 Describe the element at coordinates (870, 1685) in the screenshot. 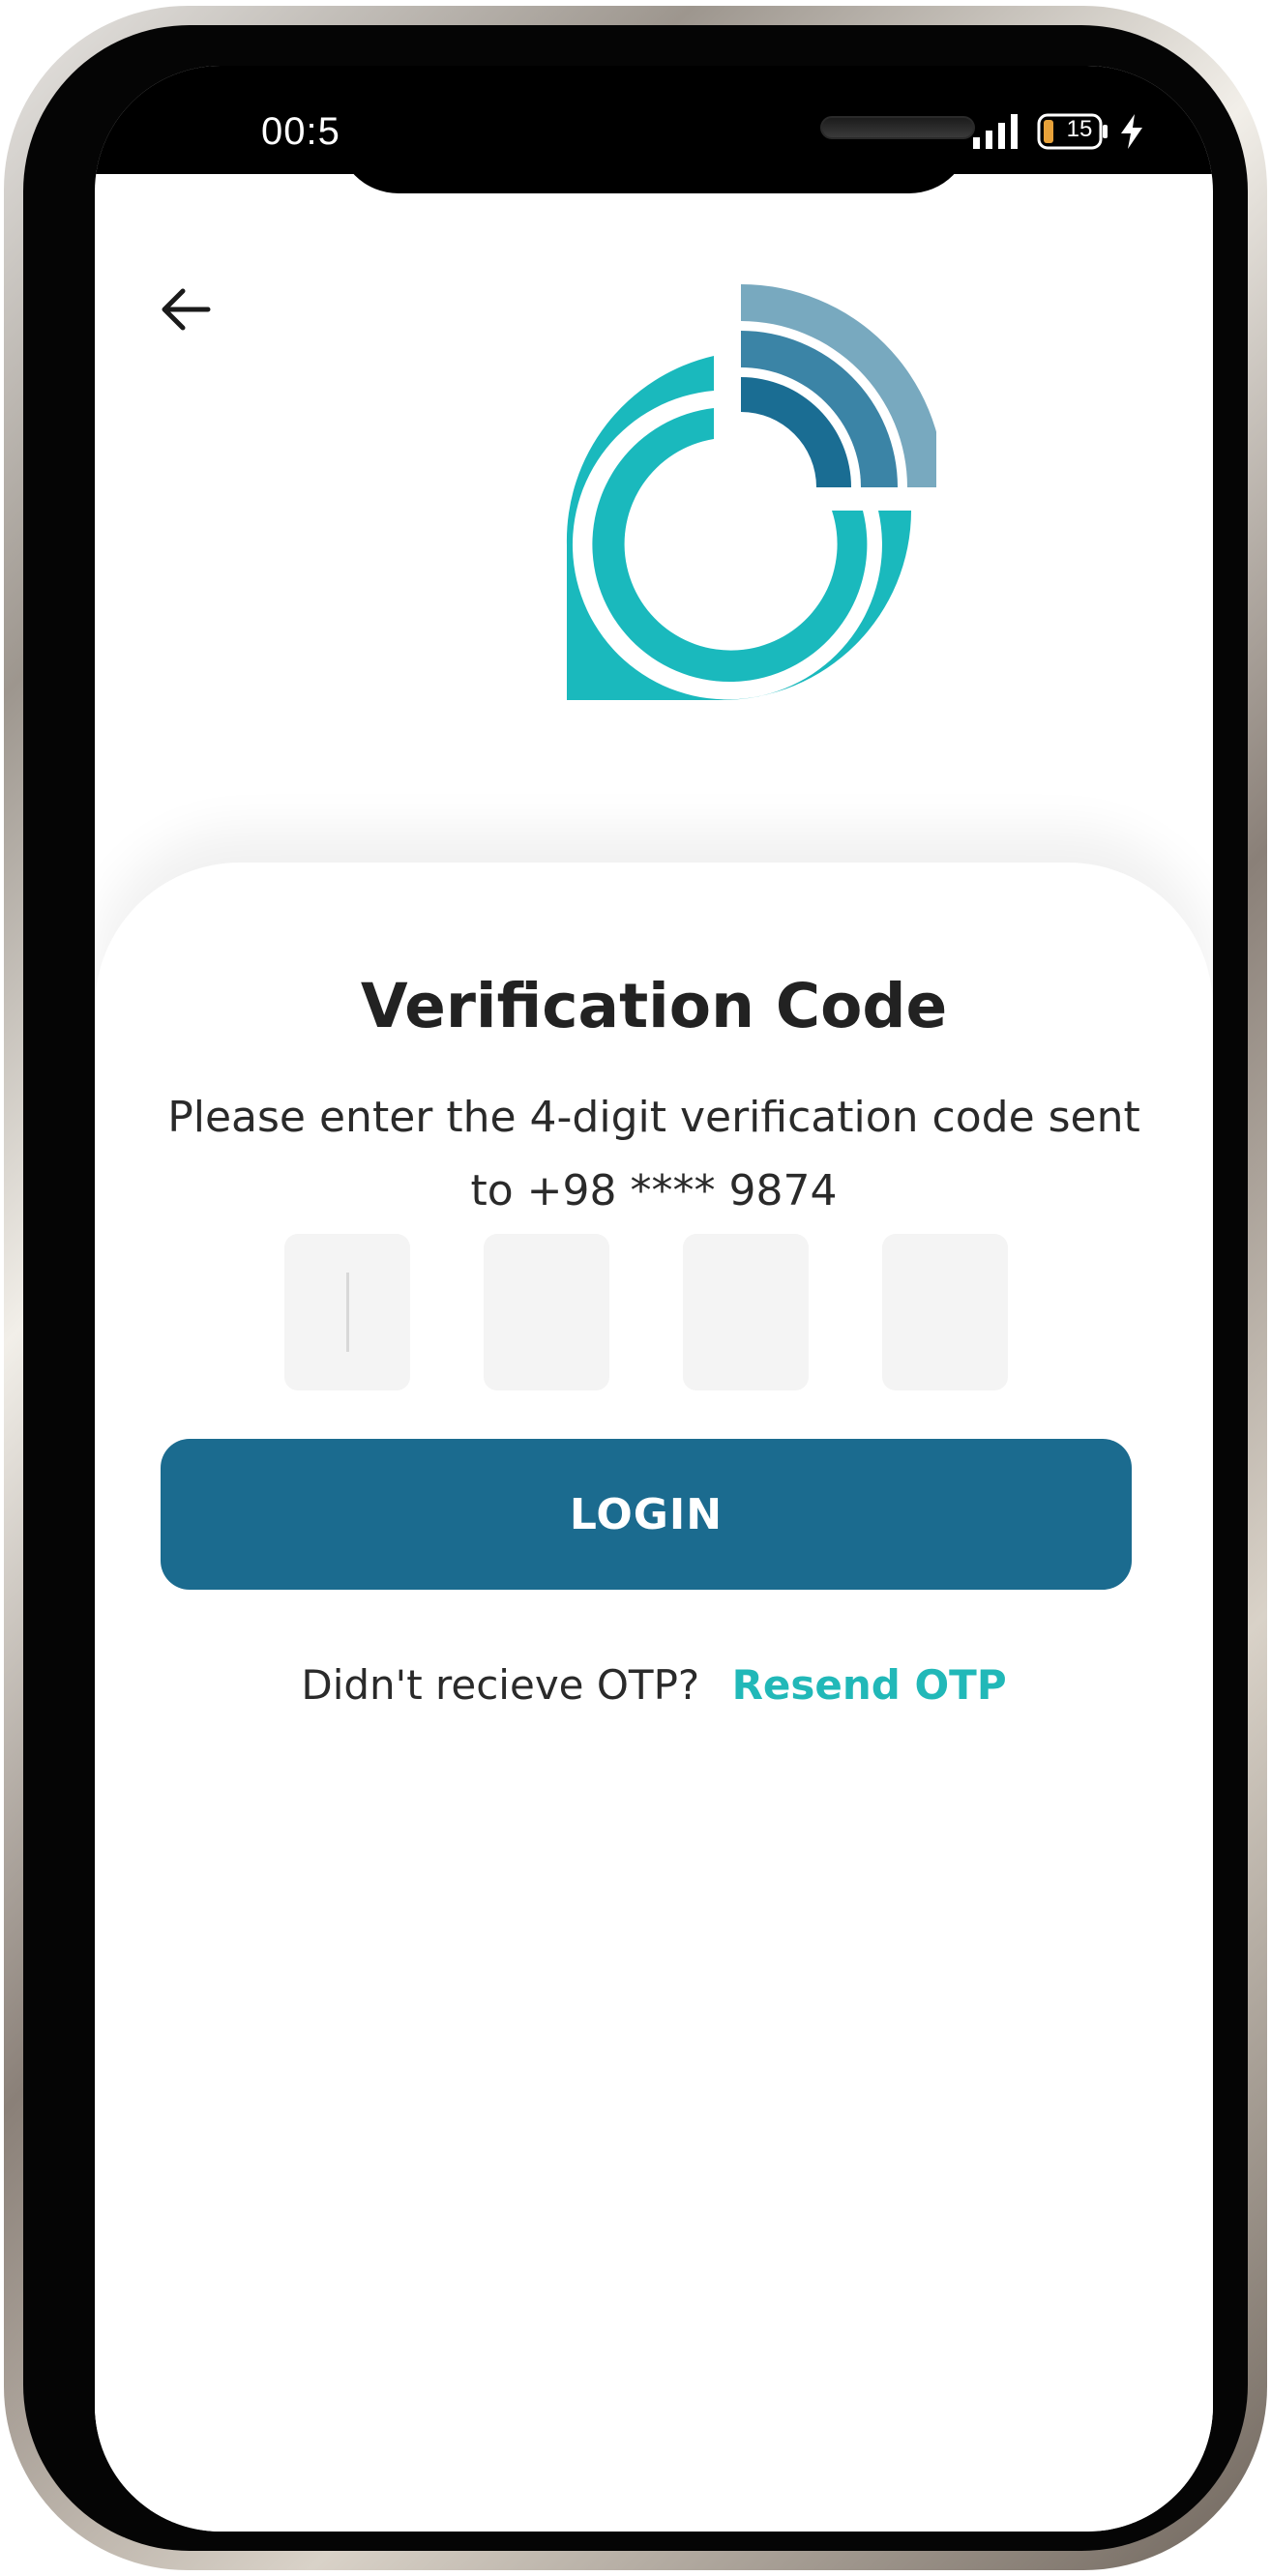

I see `resend-otp-link: Resend OTP` at that location.